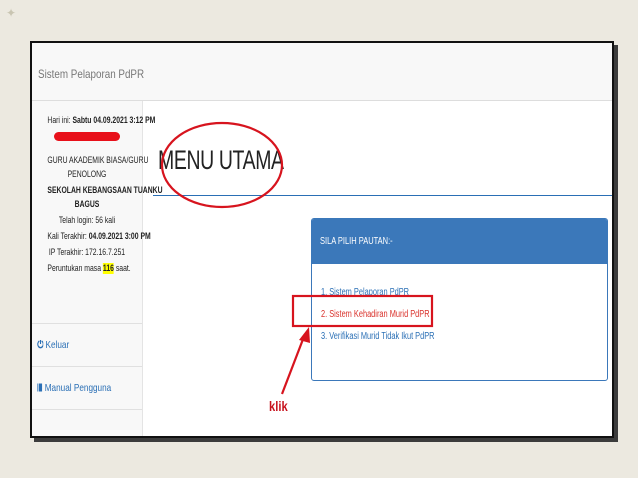  Describe the element at coordinates (123, 268) in the screenshot. I see `timeout-suffix: saat.` at that location.